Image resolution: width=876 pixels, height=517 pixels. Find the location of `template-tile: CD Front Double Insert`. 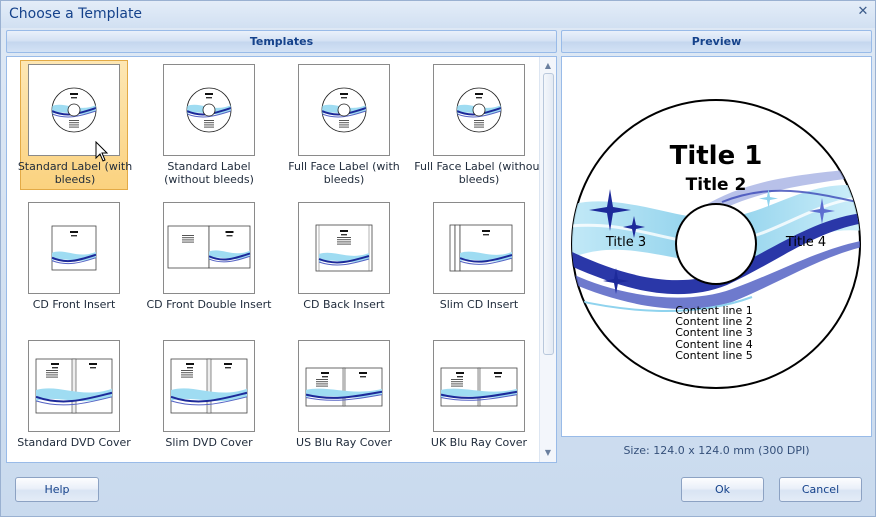

template-tile: CD Front Double Insert is located at coordinates (209, 263).